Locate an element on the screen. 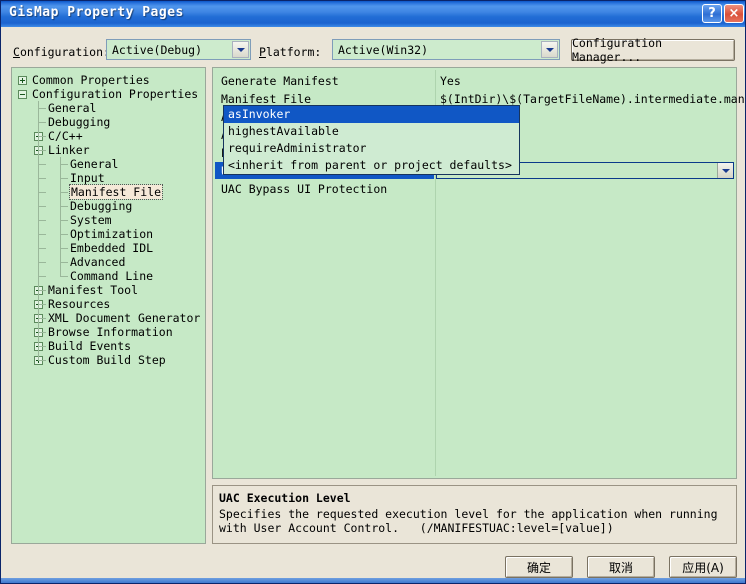 The height and width of the screenshot is (584, 746). tree-item-label: Input is located at coordinates (87, 178).